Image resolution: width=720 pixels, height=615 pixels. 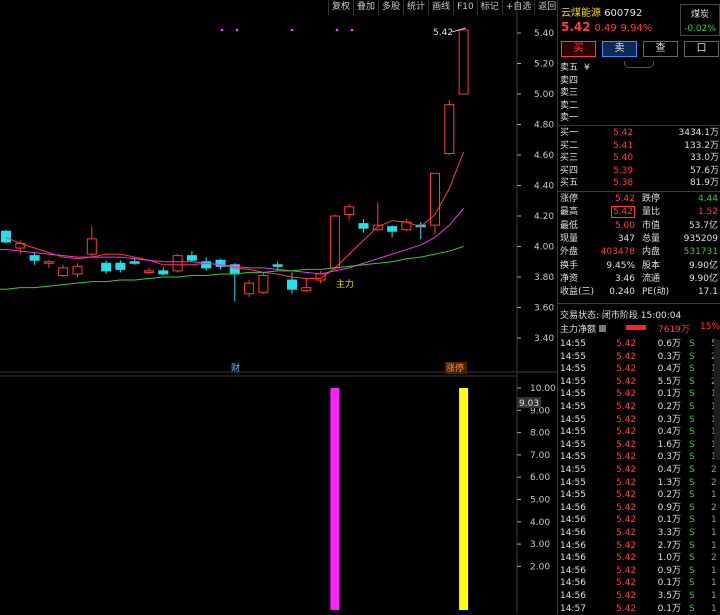 What do you see at coordinates (639, 508) in the screenshot?
I see `tick-row: 14:56 5.42 0.9万 S 2` at bounding box center [639, 508].